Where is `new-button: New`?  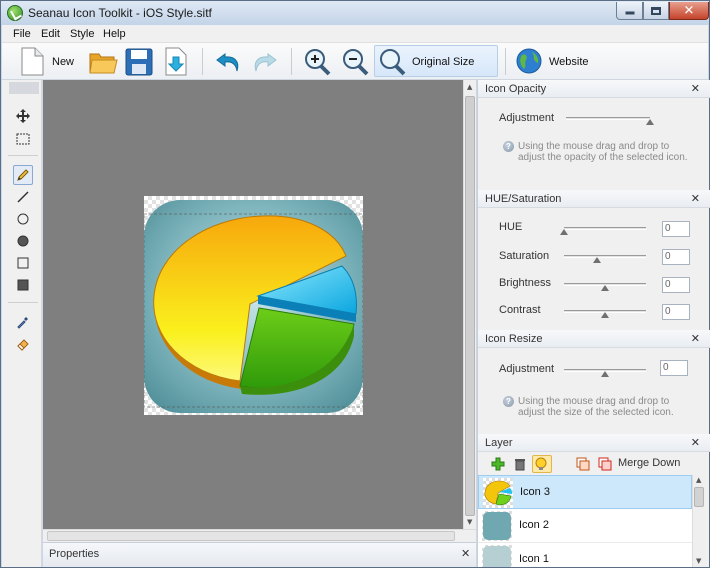
new-button: New is located at coordinates (49, 61).